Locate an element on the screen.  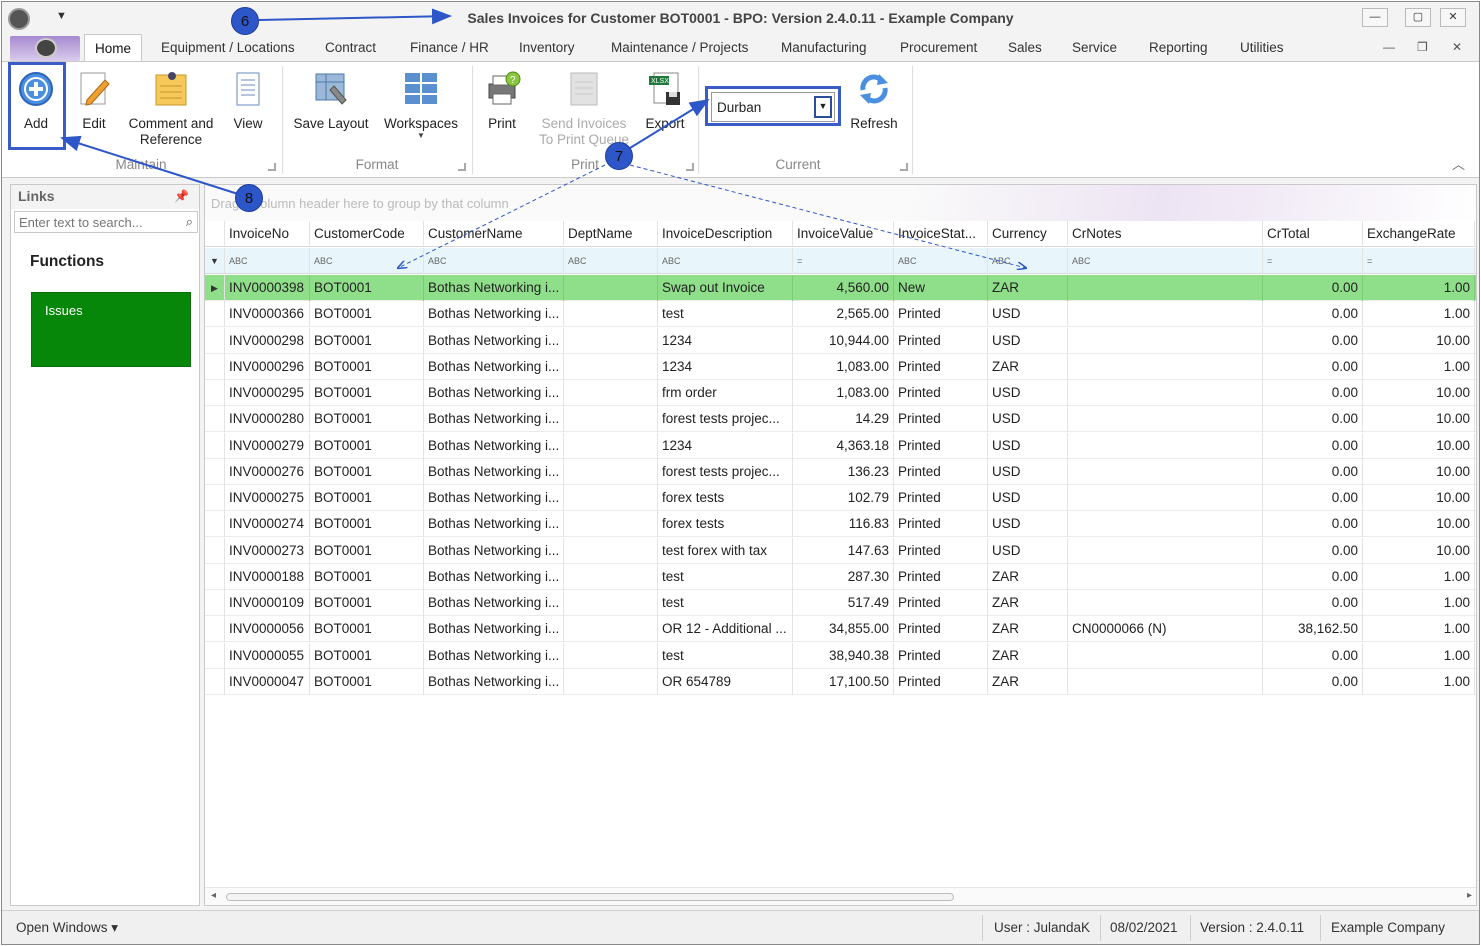
cell-invoice-no: INV0000274 is located at coordinates (267, 524).